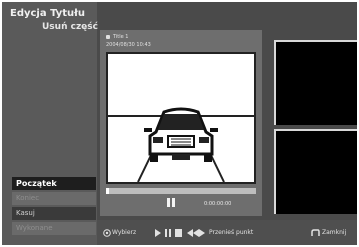 This screenshot has width=359, height=247. Describe the element at coordinates (54, 228) in the screenshot. I see `menu-item-done: Wykonane` at that location.